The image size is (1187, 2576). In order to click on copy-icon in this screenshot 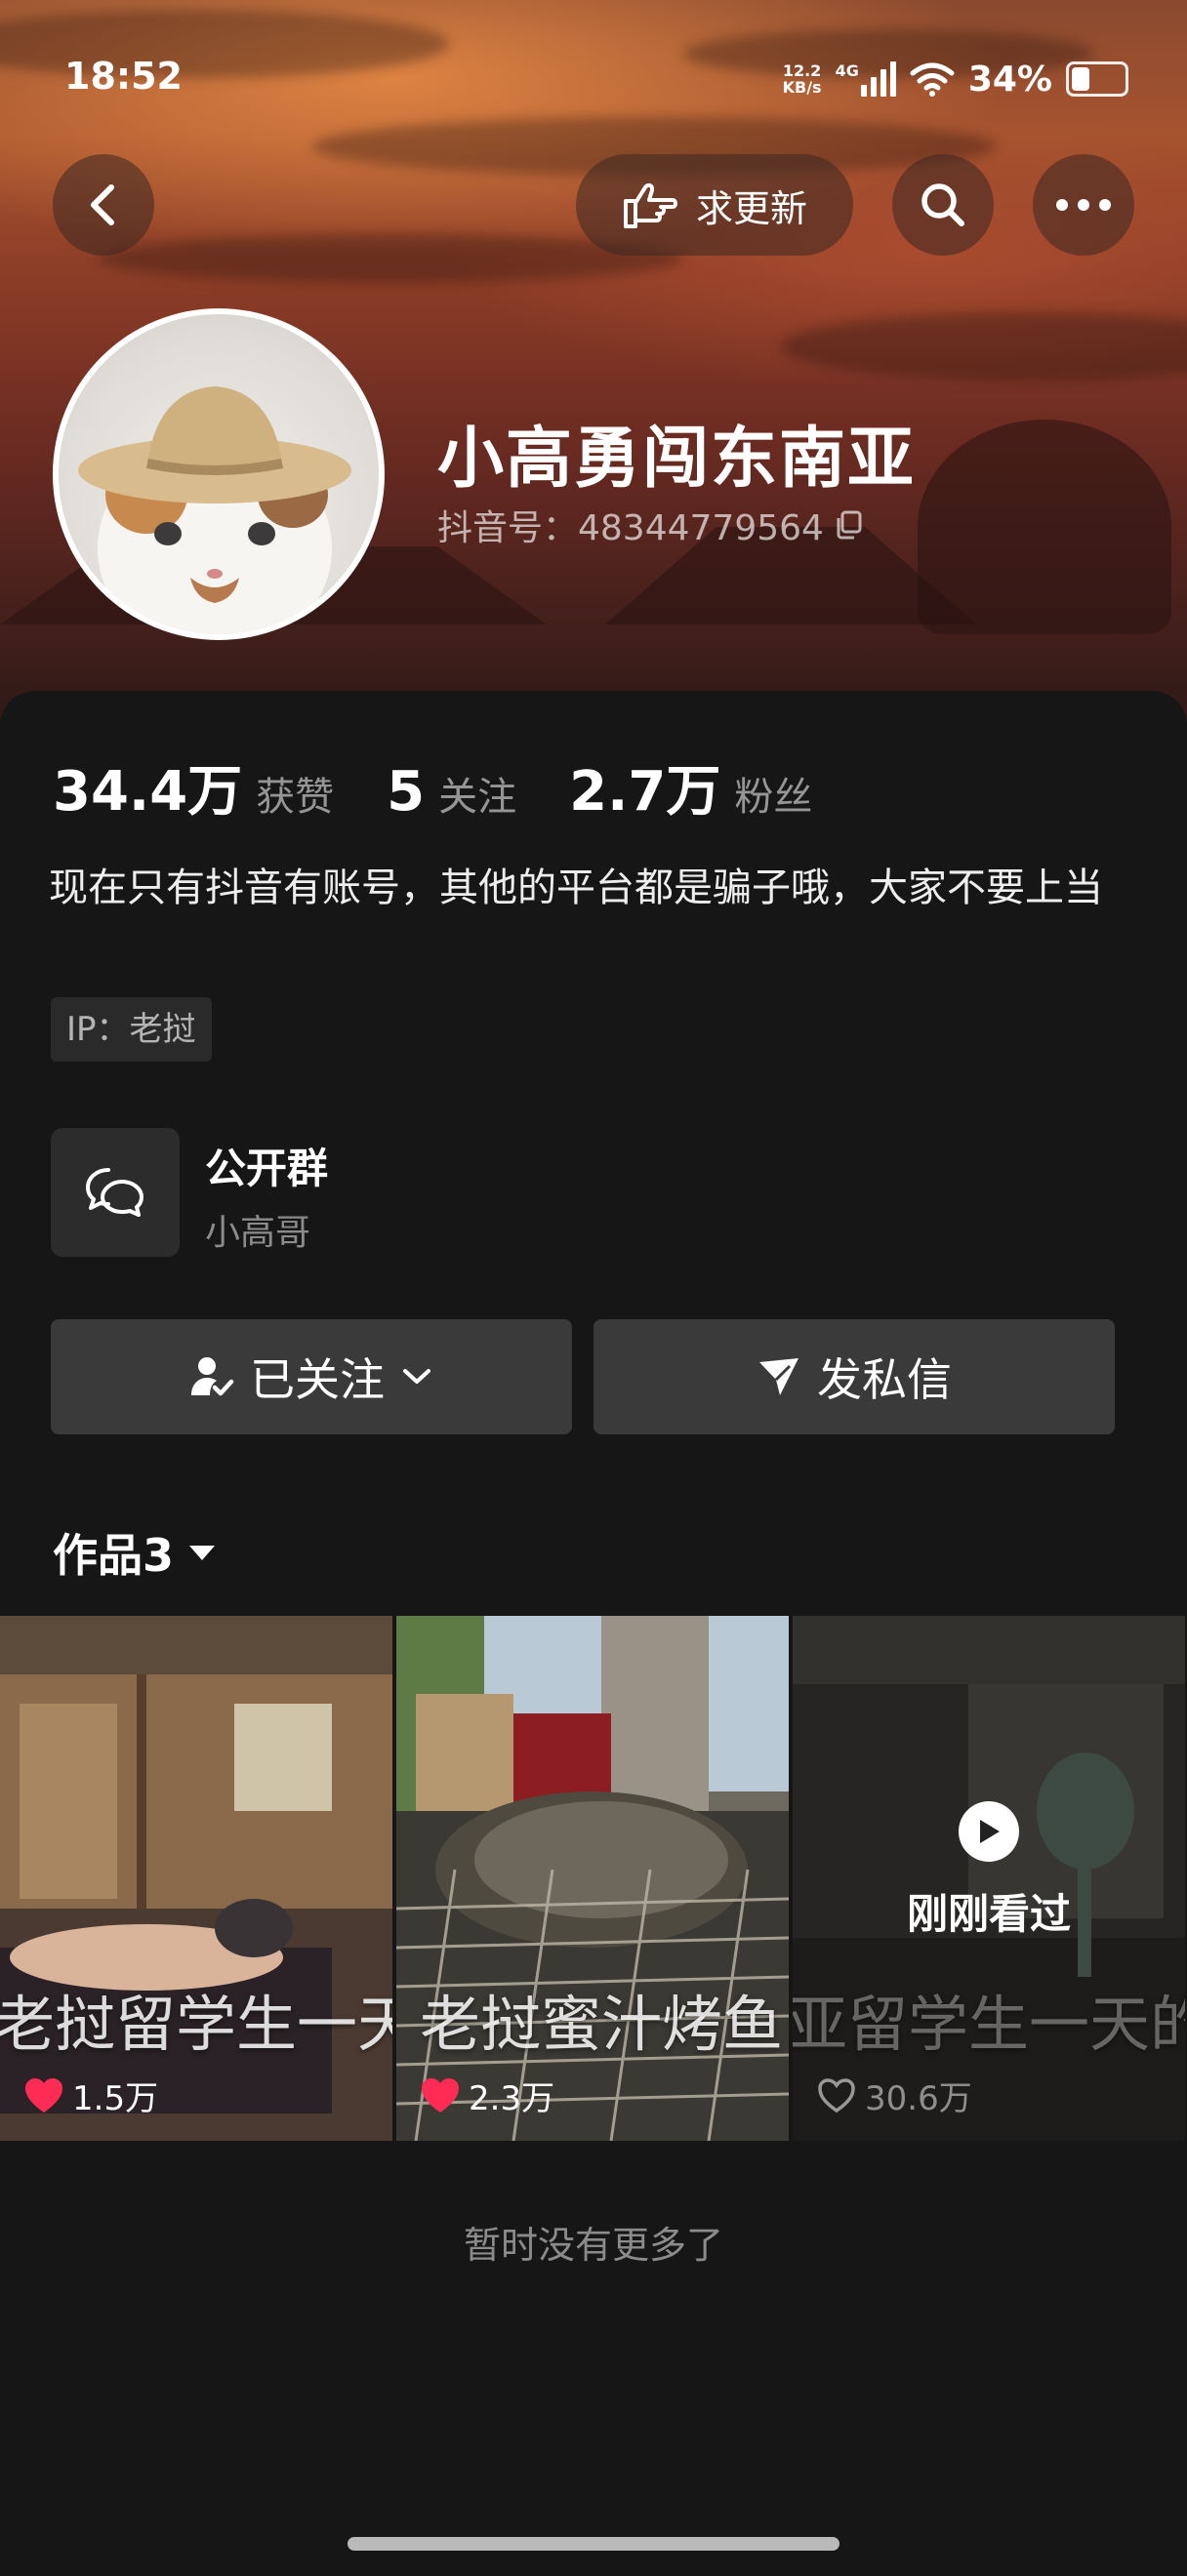, I will do `click(848, 525)`.